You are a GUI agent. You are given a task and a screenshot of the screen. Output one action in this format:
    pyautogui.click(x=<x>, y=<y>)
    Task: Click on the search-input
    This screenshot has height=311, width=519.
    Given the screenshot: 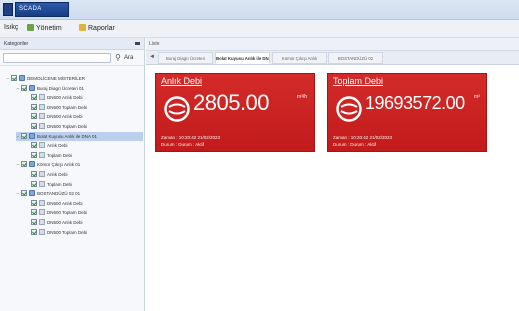 What is the action you would take?
    pyautogui.click(x=57, y=58)
    